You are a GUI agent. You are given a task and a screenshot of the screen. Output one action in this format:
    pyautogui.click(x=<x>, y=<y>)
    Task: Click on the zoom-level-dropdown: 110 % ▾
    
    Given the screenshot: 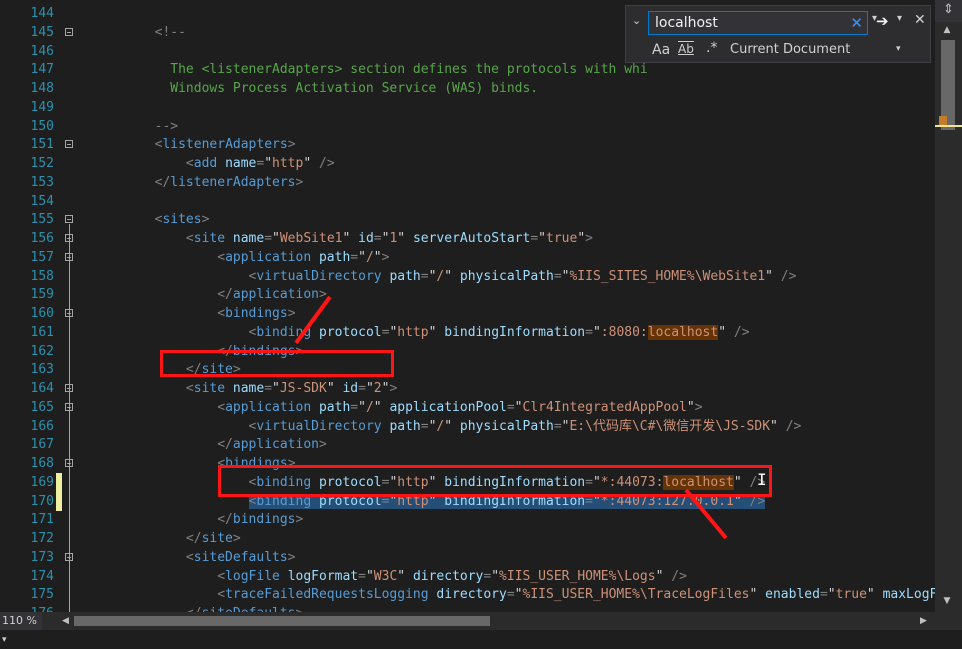 What is the action you would take?
    pyautogui.click(x=21, y=628)
    